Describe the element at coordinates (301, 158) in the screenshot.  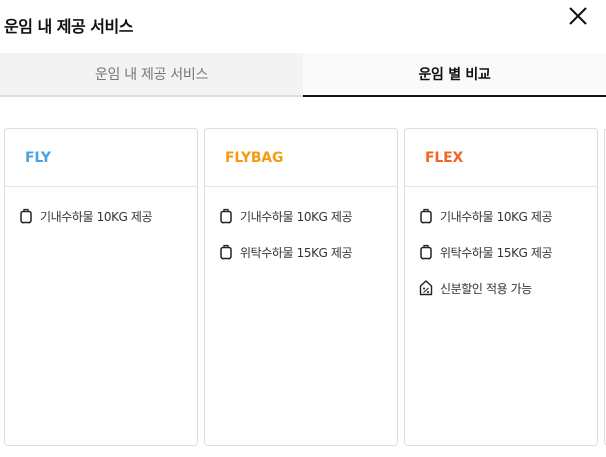
I see `fare-name: FLYBAG` at that location.